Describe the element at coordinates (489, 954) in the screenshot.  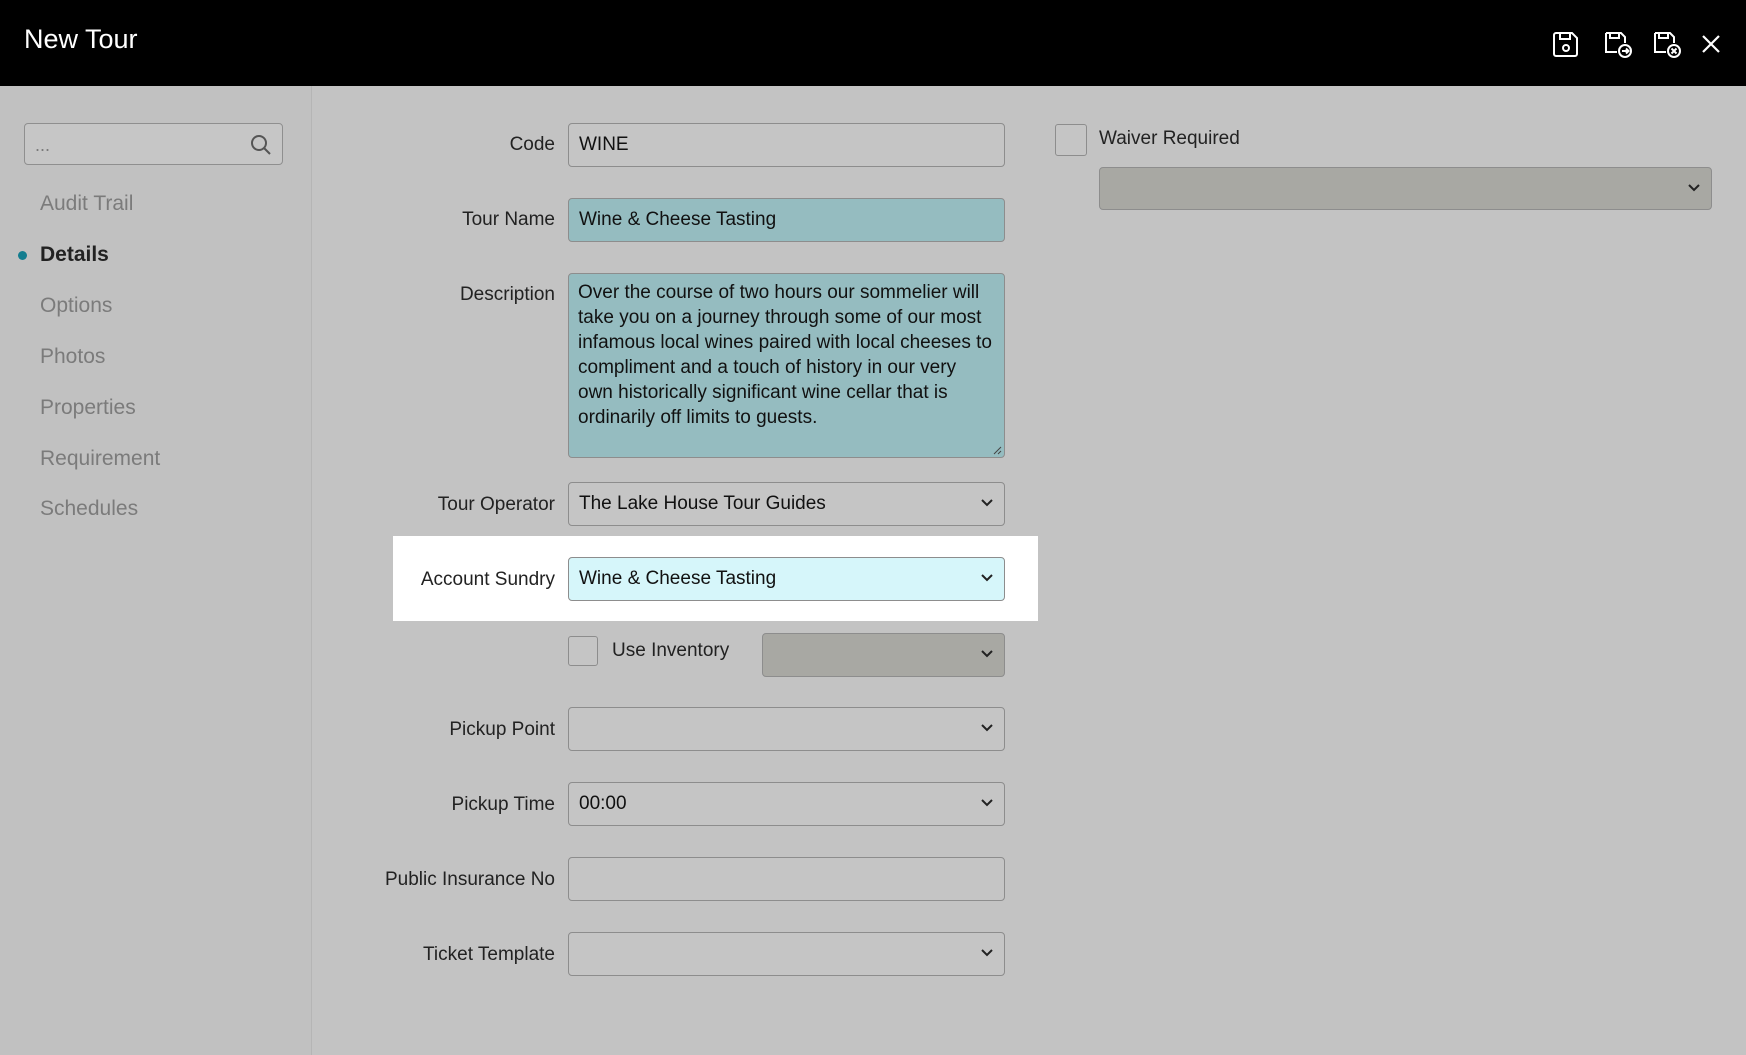
I see `ticket-template-label: Ticket Template` at that location.